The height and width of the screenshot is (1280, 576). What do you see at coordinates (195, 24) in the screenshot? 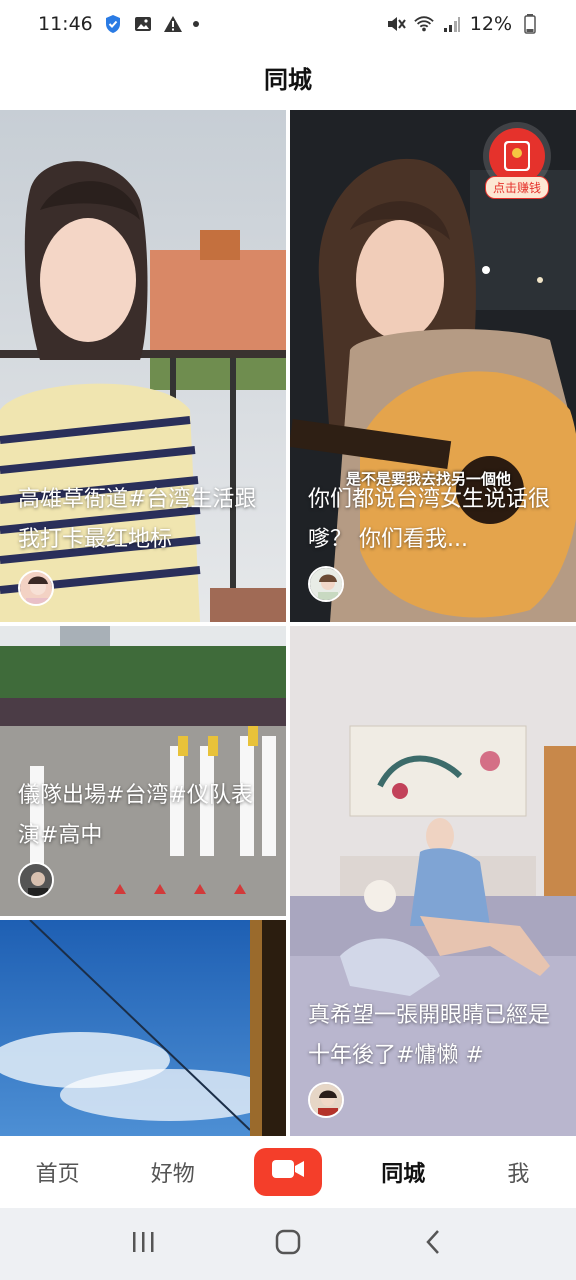
I see `notification-dot-icon` at bounding box center [195, 24].